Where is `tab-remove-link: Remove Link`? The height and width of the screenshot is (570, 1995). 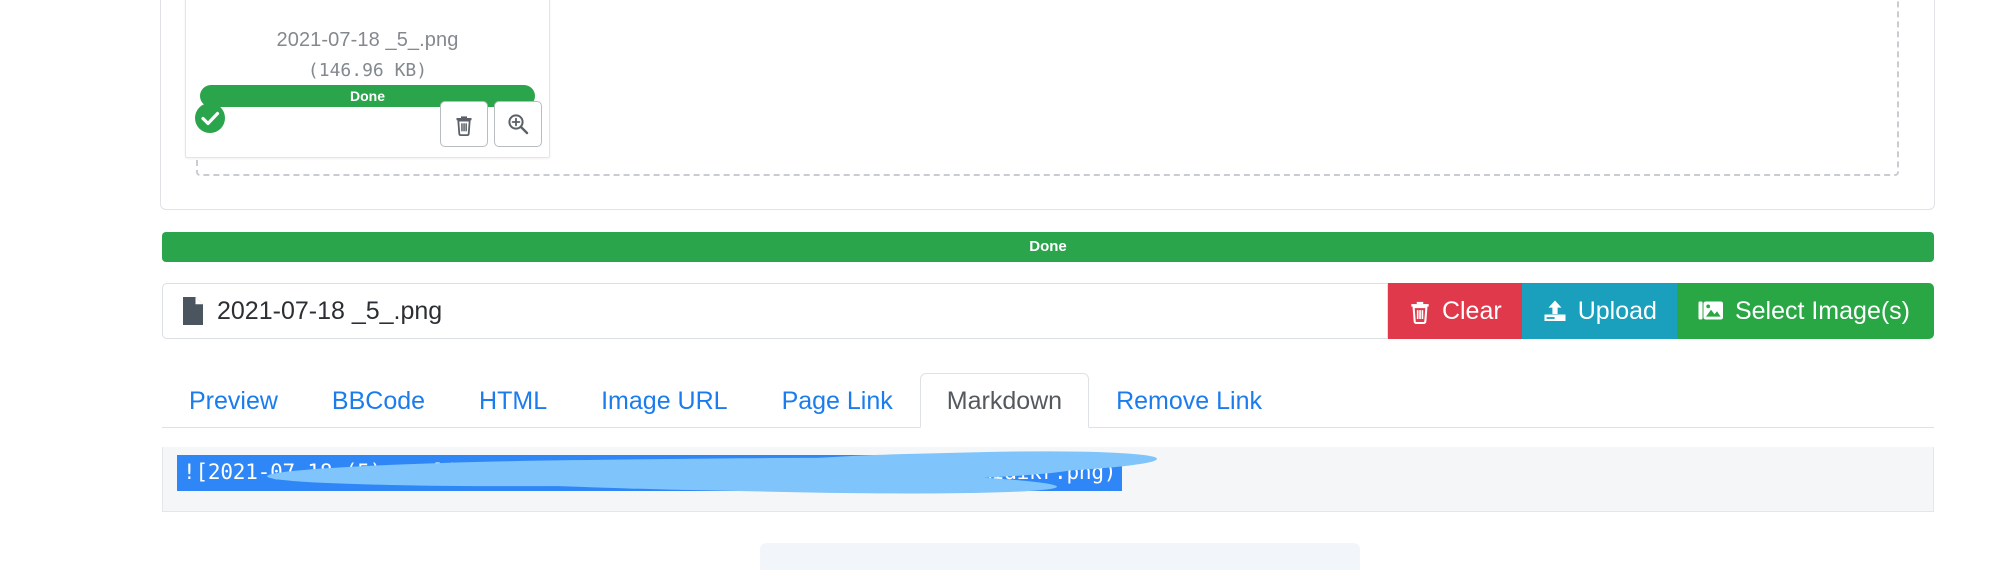
tab-remove-link: Remove Link is located at coordinates (1189, 400).